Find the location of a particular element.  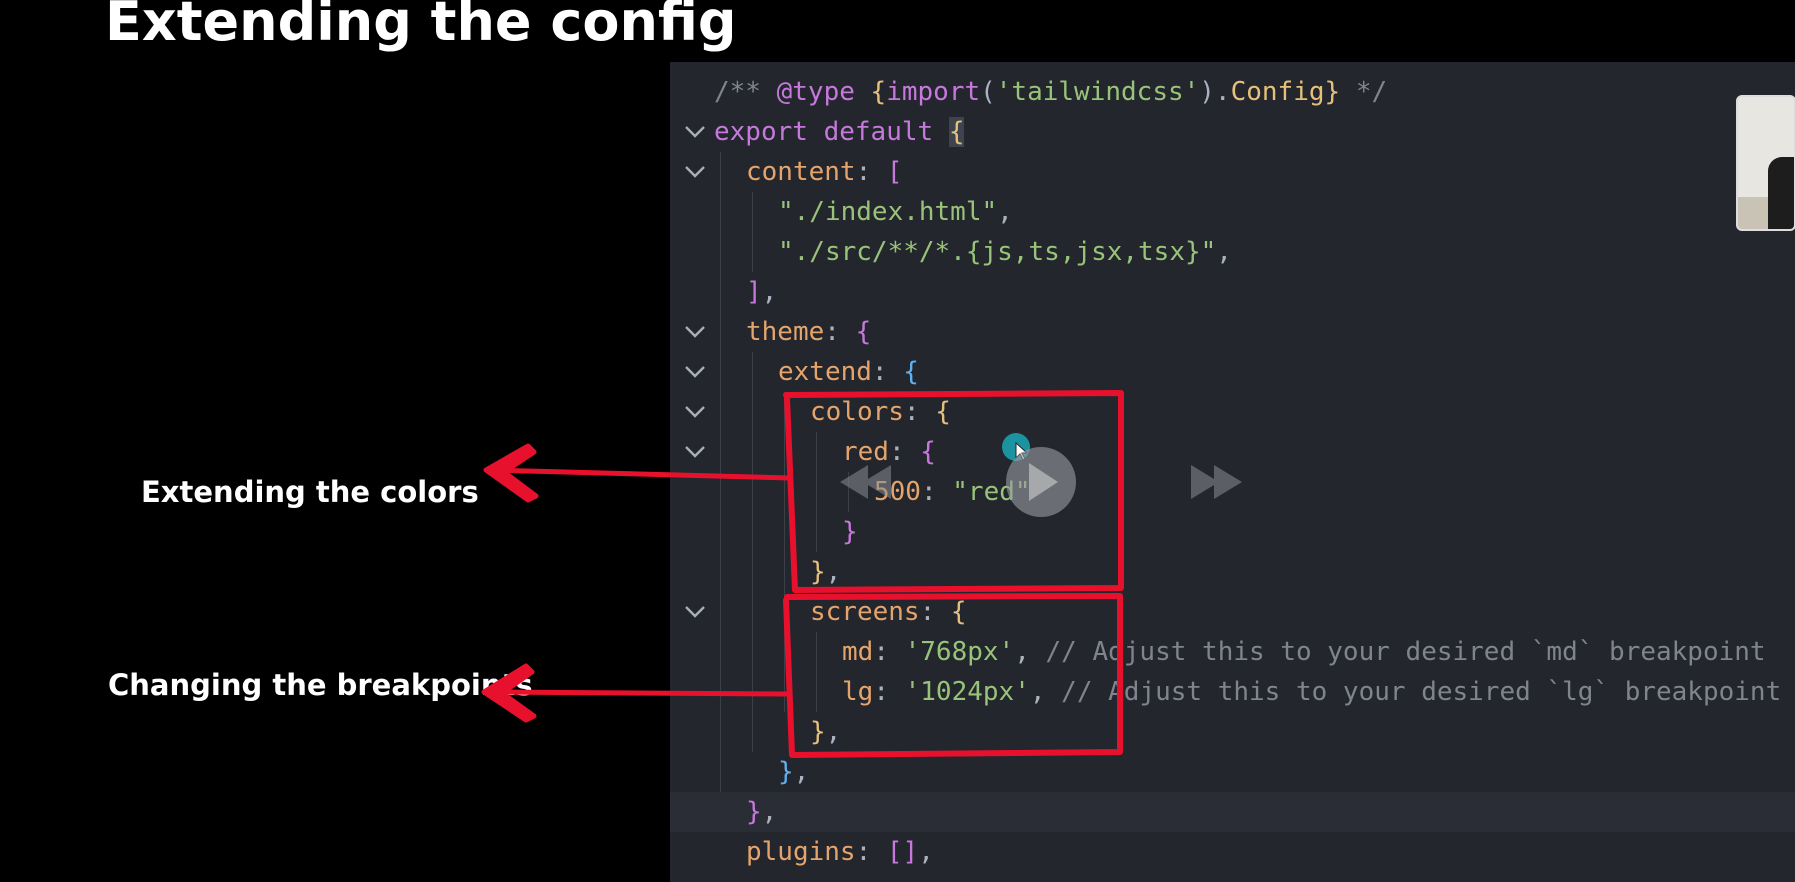

play-icon is located at coordinates (1041, 482).